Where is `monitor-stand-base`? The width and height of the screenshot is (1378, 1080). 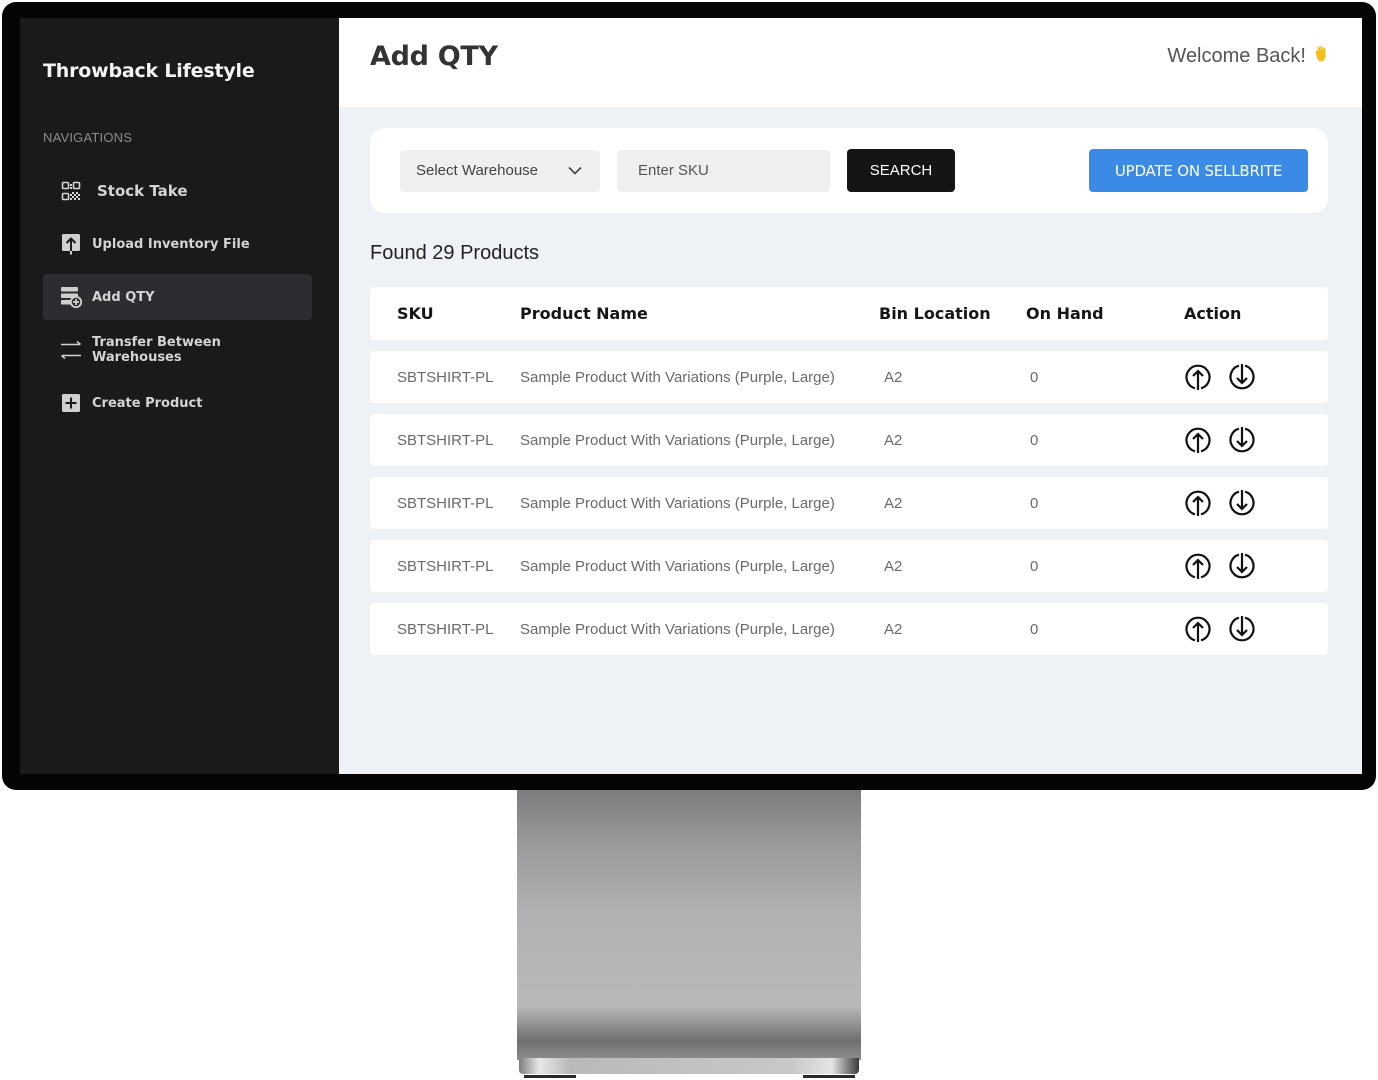
monitor-stand-base is located at coordinates (689, 1066).